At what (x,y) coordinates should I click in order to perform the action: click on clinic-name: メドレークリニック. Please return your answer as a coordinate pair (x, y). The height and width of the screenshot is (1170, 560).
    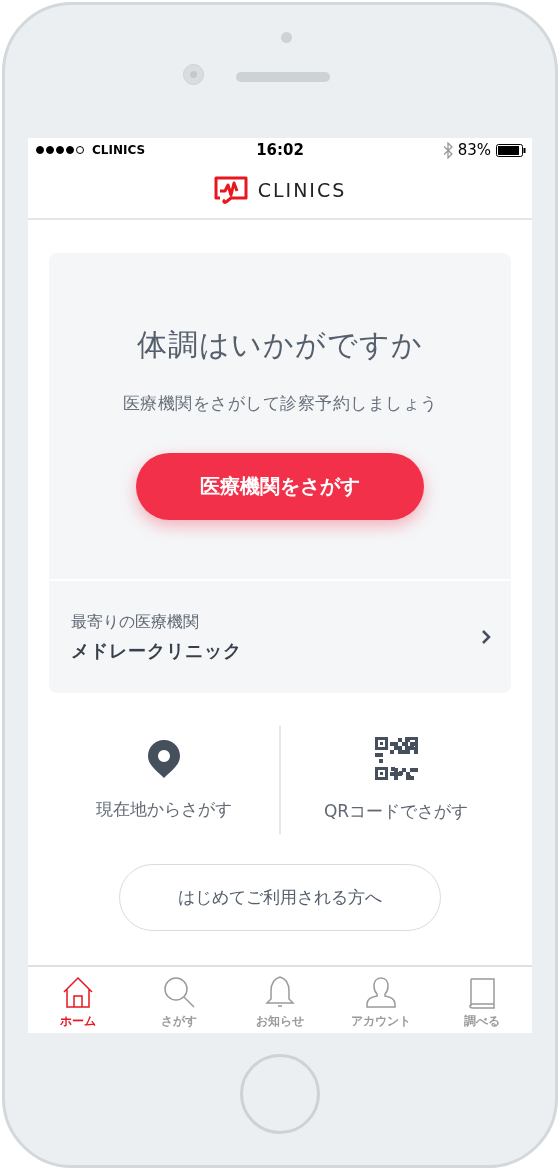
    Looking at the image, I should click on (157, 650).